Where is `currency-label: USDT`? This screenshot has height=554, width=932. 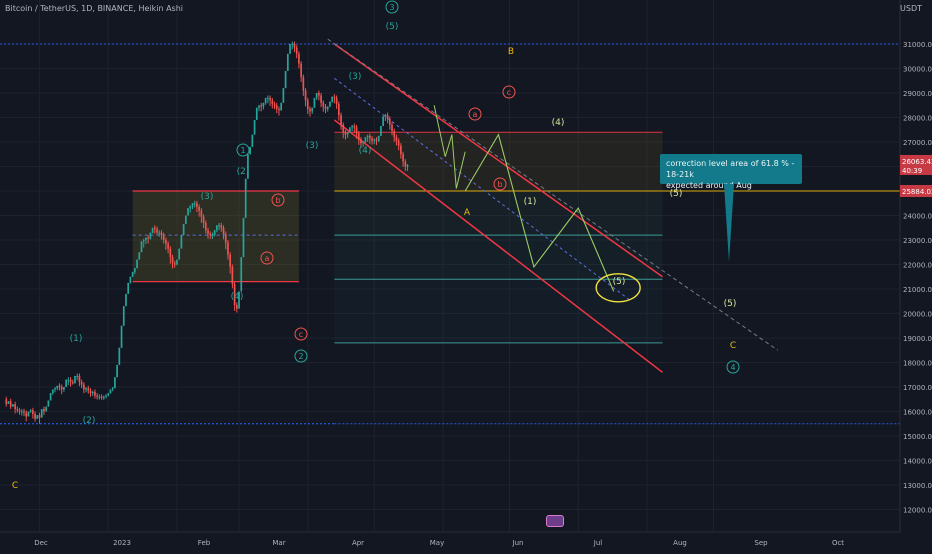 currency-label: USDT is located at coordinates (911, 8).